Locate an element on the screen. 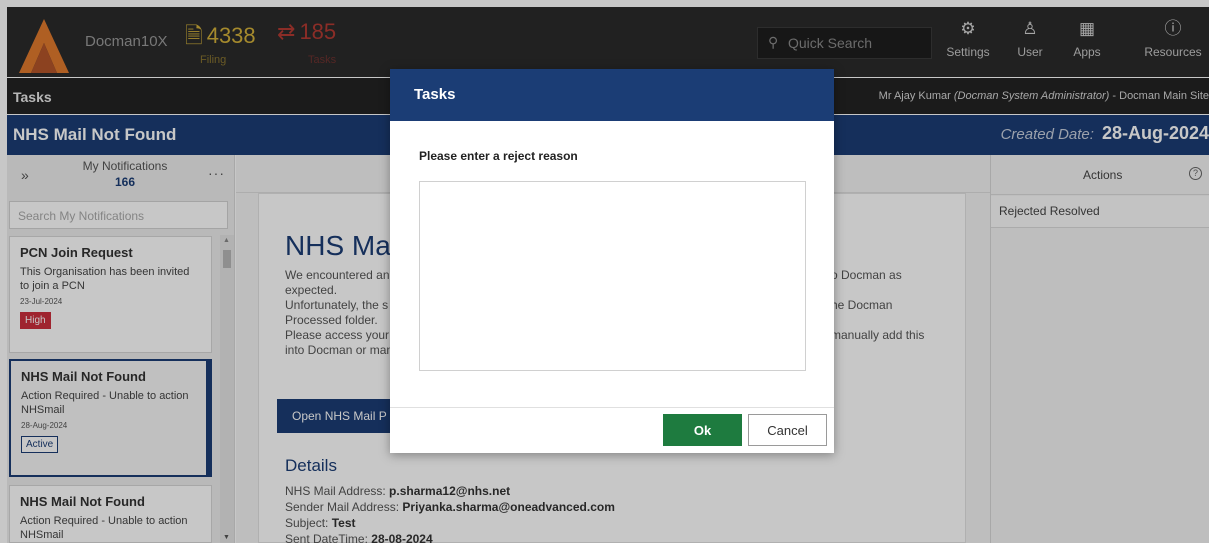 This screenshot has height=543, width=1209. dialog-title: Tasks is located at coordinates (612, 95).